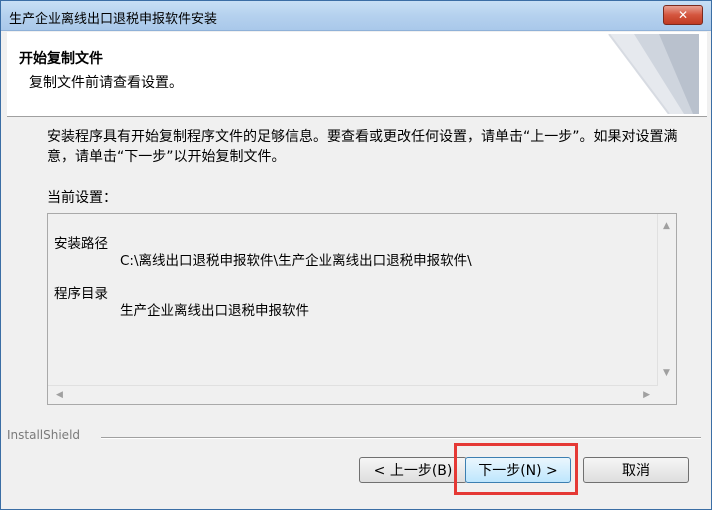 This screenshot has width=714, height=512. What do you see at coordinates (356, 16) in the screenshot?
I see `title-bar: 生产企业离线出口退税申报软件安装 ✕` at bounding box center [356, 16].